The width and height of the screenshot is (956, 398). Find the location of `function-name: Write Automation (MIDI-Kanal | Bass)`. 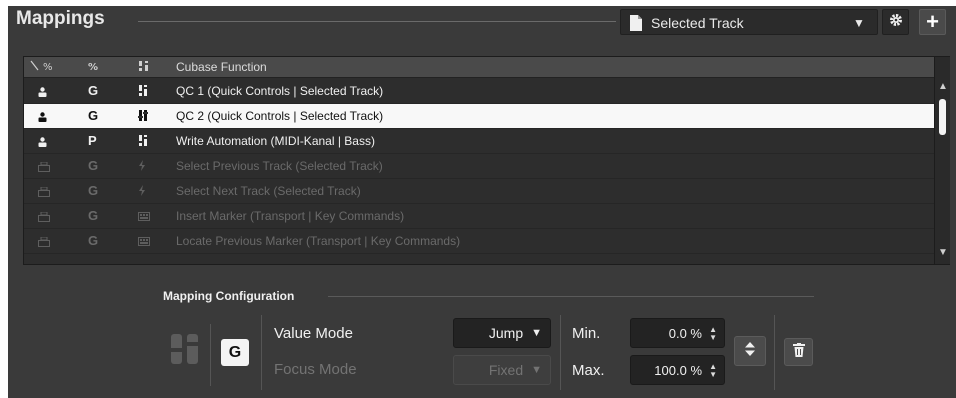

function-name: Write Automation (MIDI-Kanal | Bass) is located at coordinates (275, 141).